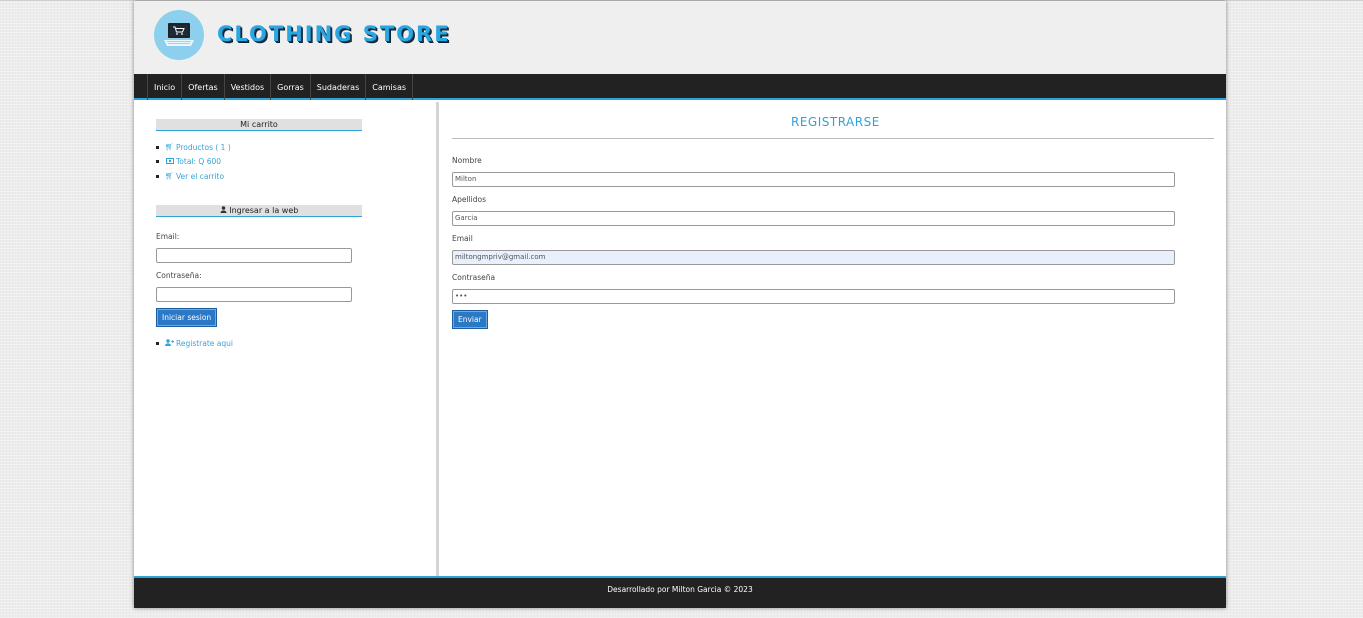 This screenshot has width=1363, height=618. What do you see at coordinates (813, 179) in the screenshot?
I see `nombre-input: Milton` at bounding box center [813, 179].